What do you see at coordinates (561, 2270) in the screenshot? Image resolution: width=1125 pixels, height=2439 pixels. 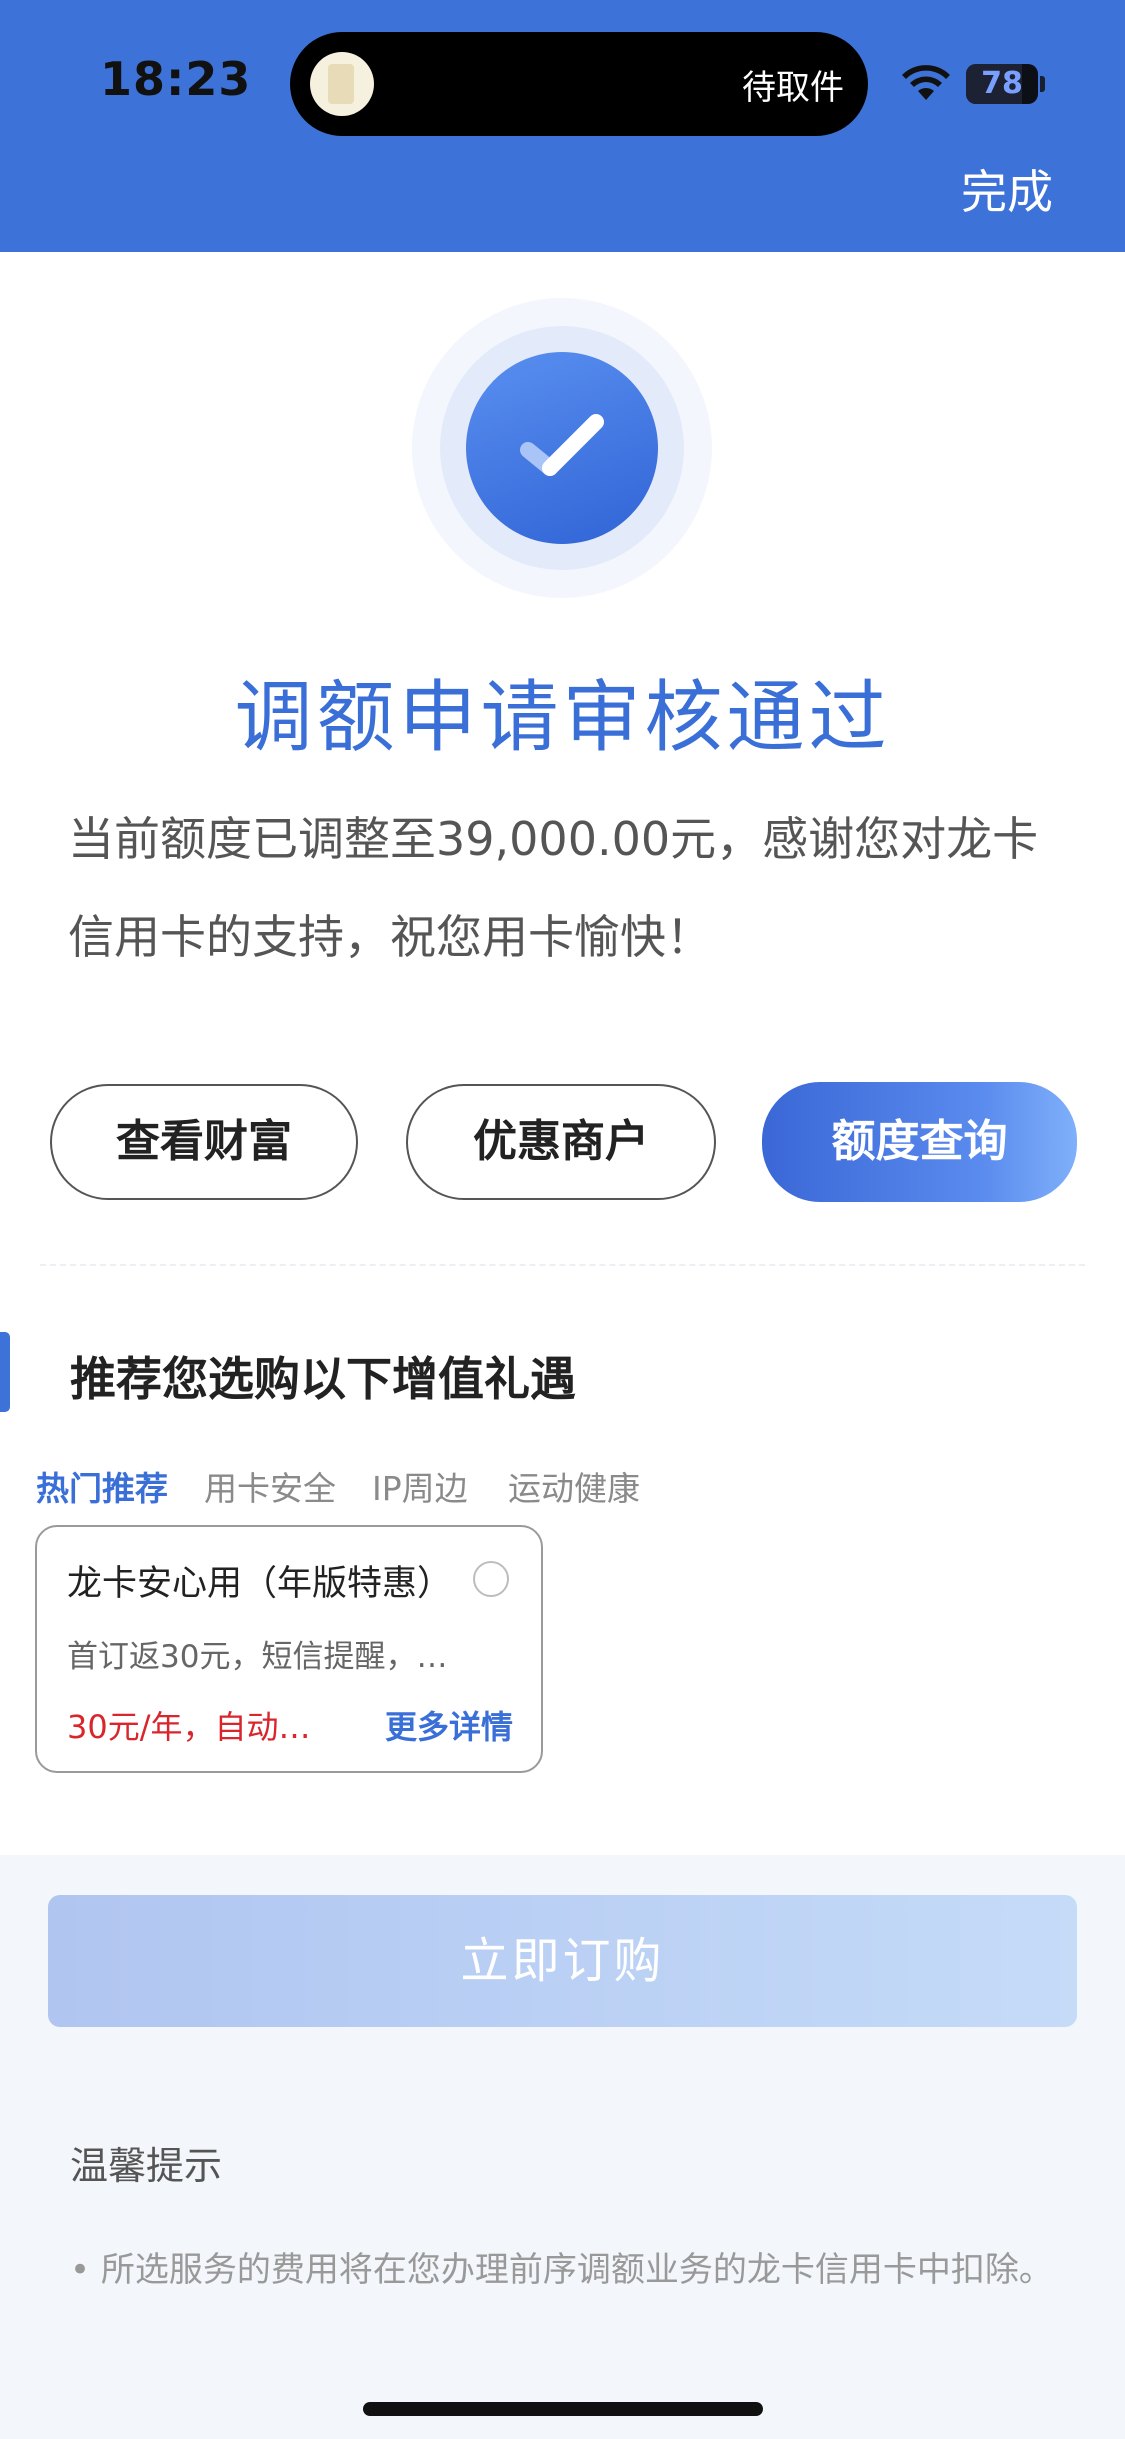 I see `tip-text: • 所选服务的费用将在您办理前序调额业务的龙卡信用卡中扣除。` at bounding box center [561, 2270].